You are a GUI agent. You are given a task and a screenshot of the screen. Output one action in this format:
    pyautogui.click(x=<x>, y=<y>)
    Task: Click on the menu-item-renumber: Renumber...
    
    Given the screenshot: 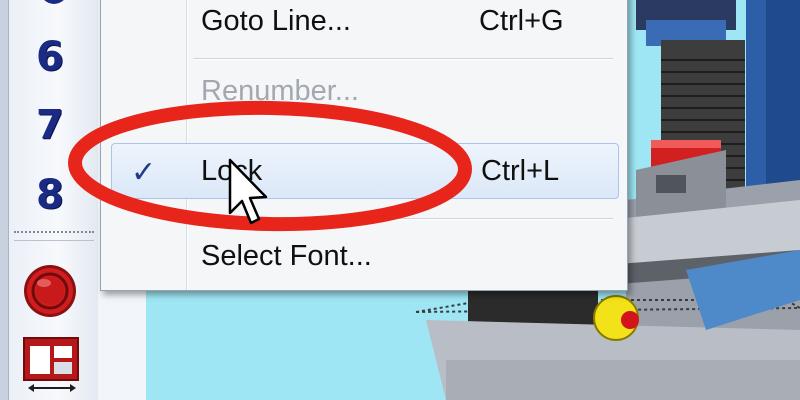 What is the action you would take?
    pyautogui.click(x=364, y=95)
    